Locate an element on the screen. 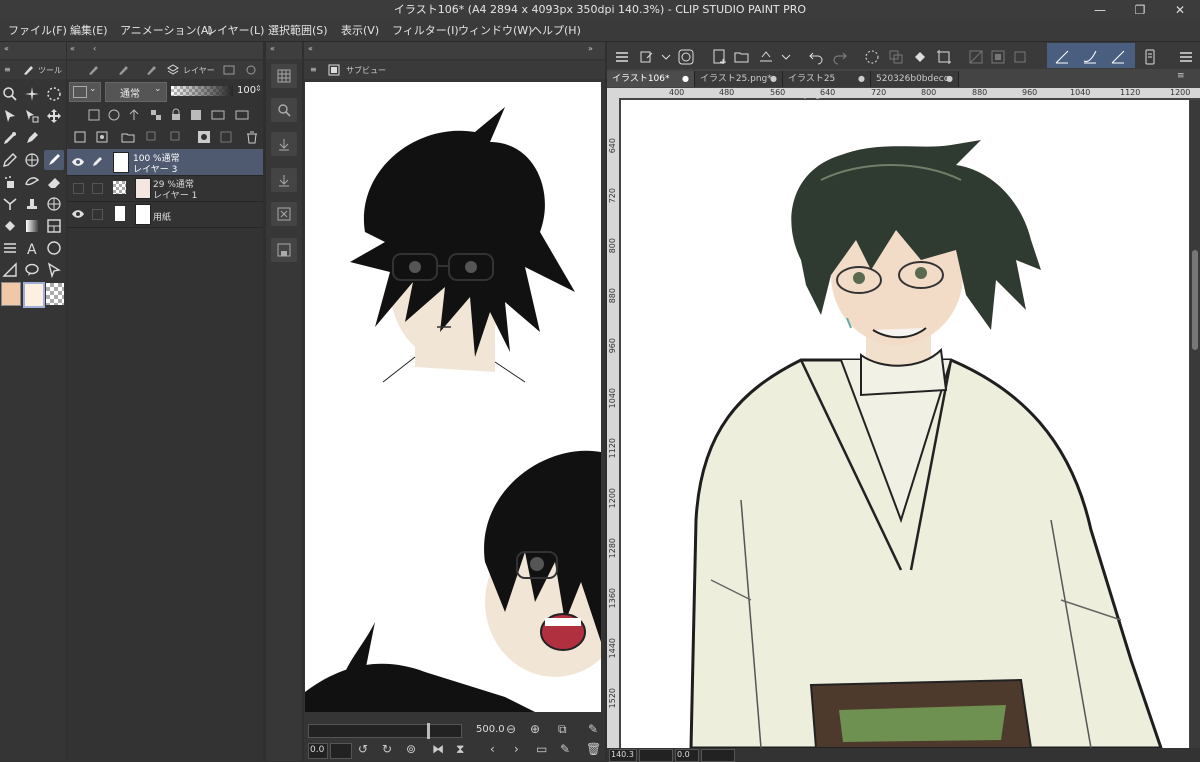 This screenshot has width=1200, height=762. correct-line-tool-icon is located at coordinates (54, 270).